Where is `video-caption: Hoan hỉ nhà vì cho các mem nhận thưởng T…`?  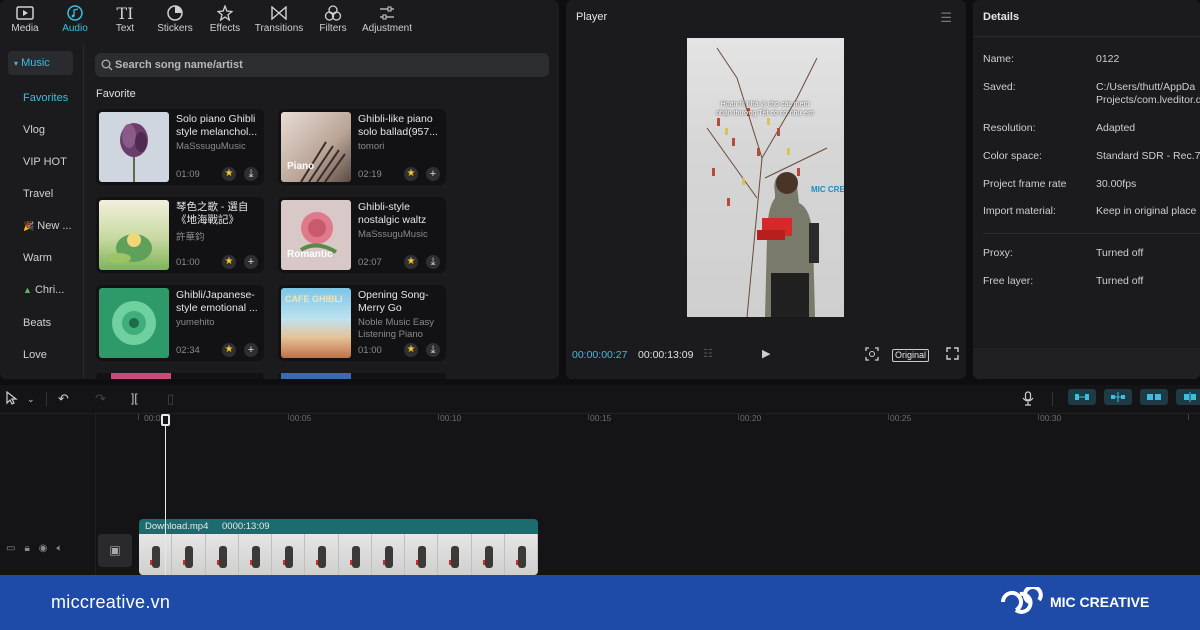
video-caption: Hoan hỉ nhà vì cho các mem nhận thưởng T… is located at coordinates (765, 109).